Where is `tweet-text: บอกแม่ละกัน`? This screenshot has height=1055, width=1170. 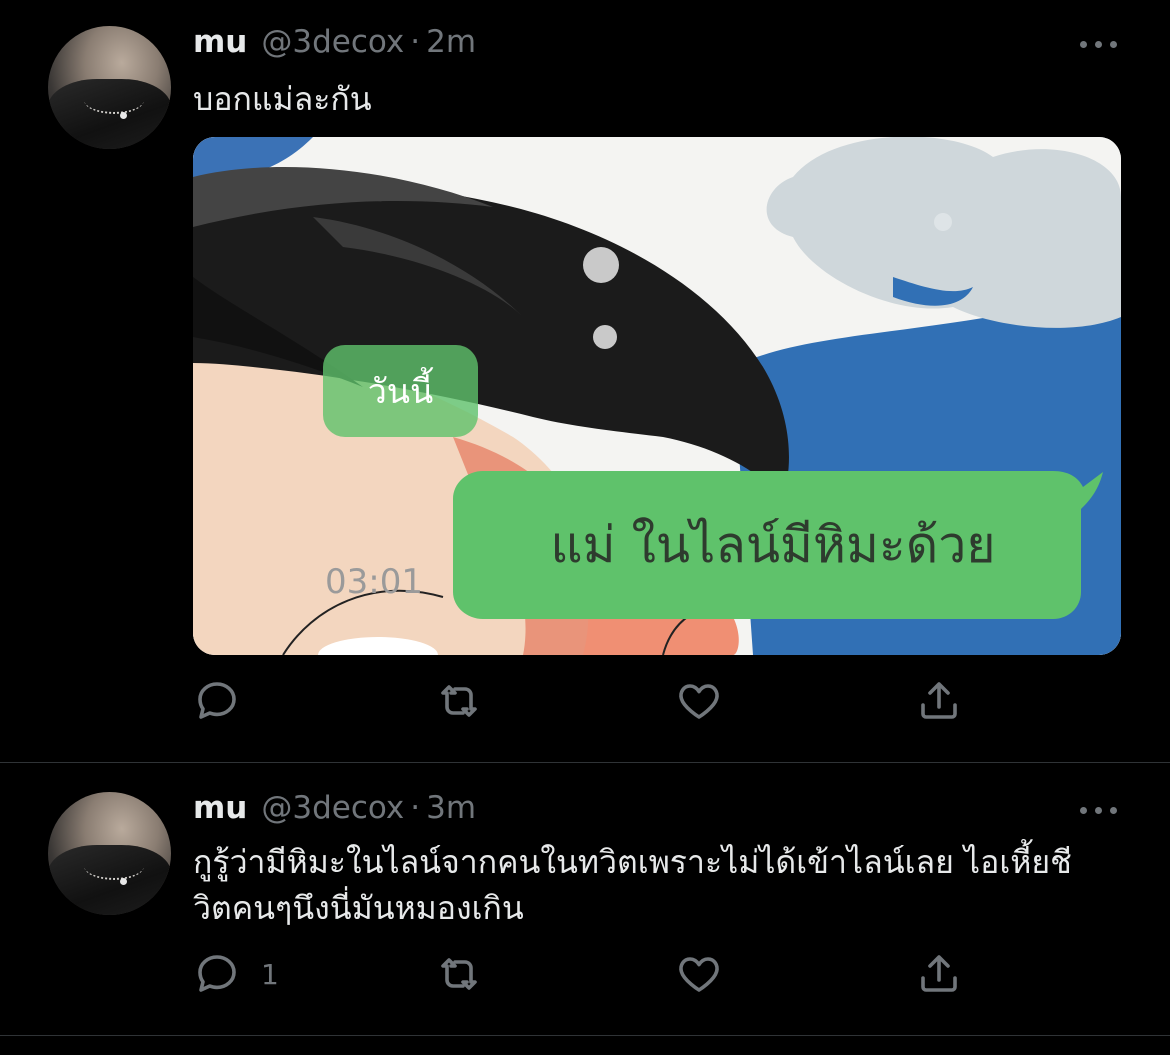
tweet-text: บอกแม่ละกัน is located at coordinates (663, 99).